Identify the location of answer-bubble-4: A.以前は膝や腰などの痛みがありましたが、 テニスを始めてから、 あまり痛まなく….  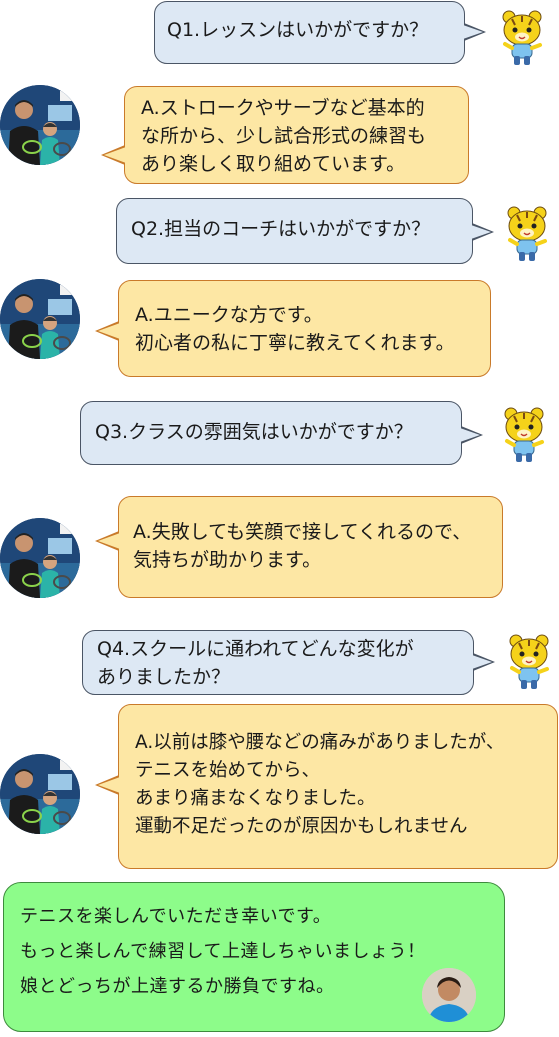
(326, 786).